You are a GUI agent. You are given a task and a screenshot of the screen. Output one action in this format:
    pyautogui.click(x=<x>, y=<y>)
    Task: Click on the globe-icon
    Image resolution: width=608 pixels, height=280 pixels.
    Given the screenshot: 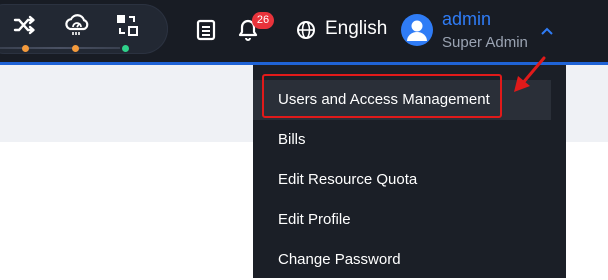 What is the action you would take?
    pyautogui.click(x=306, y=30)
    